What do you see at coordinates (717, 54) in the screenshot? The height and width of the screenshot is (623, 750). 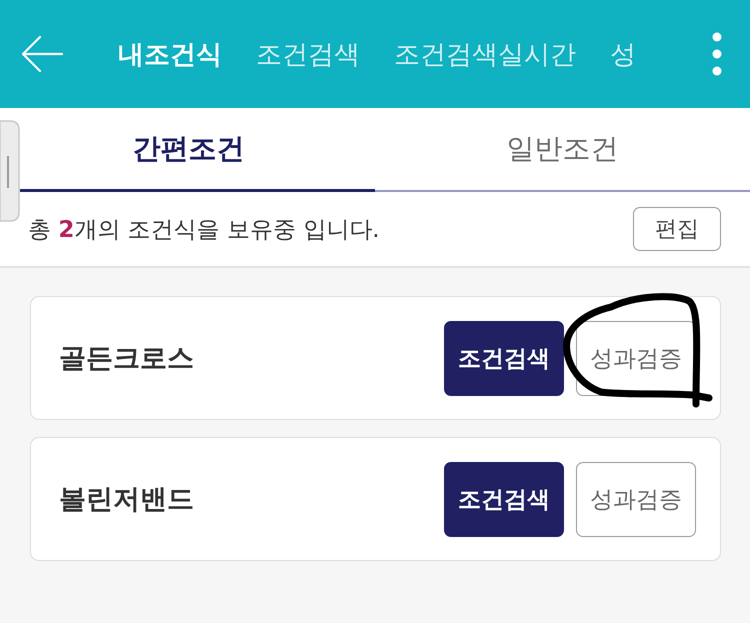 I see `more-menu-icon` at bounding box center [717, 54].